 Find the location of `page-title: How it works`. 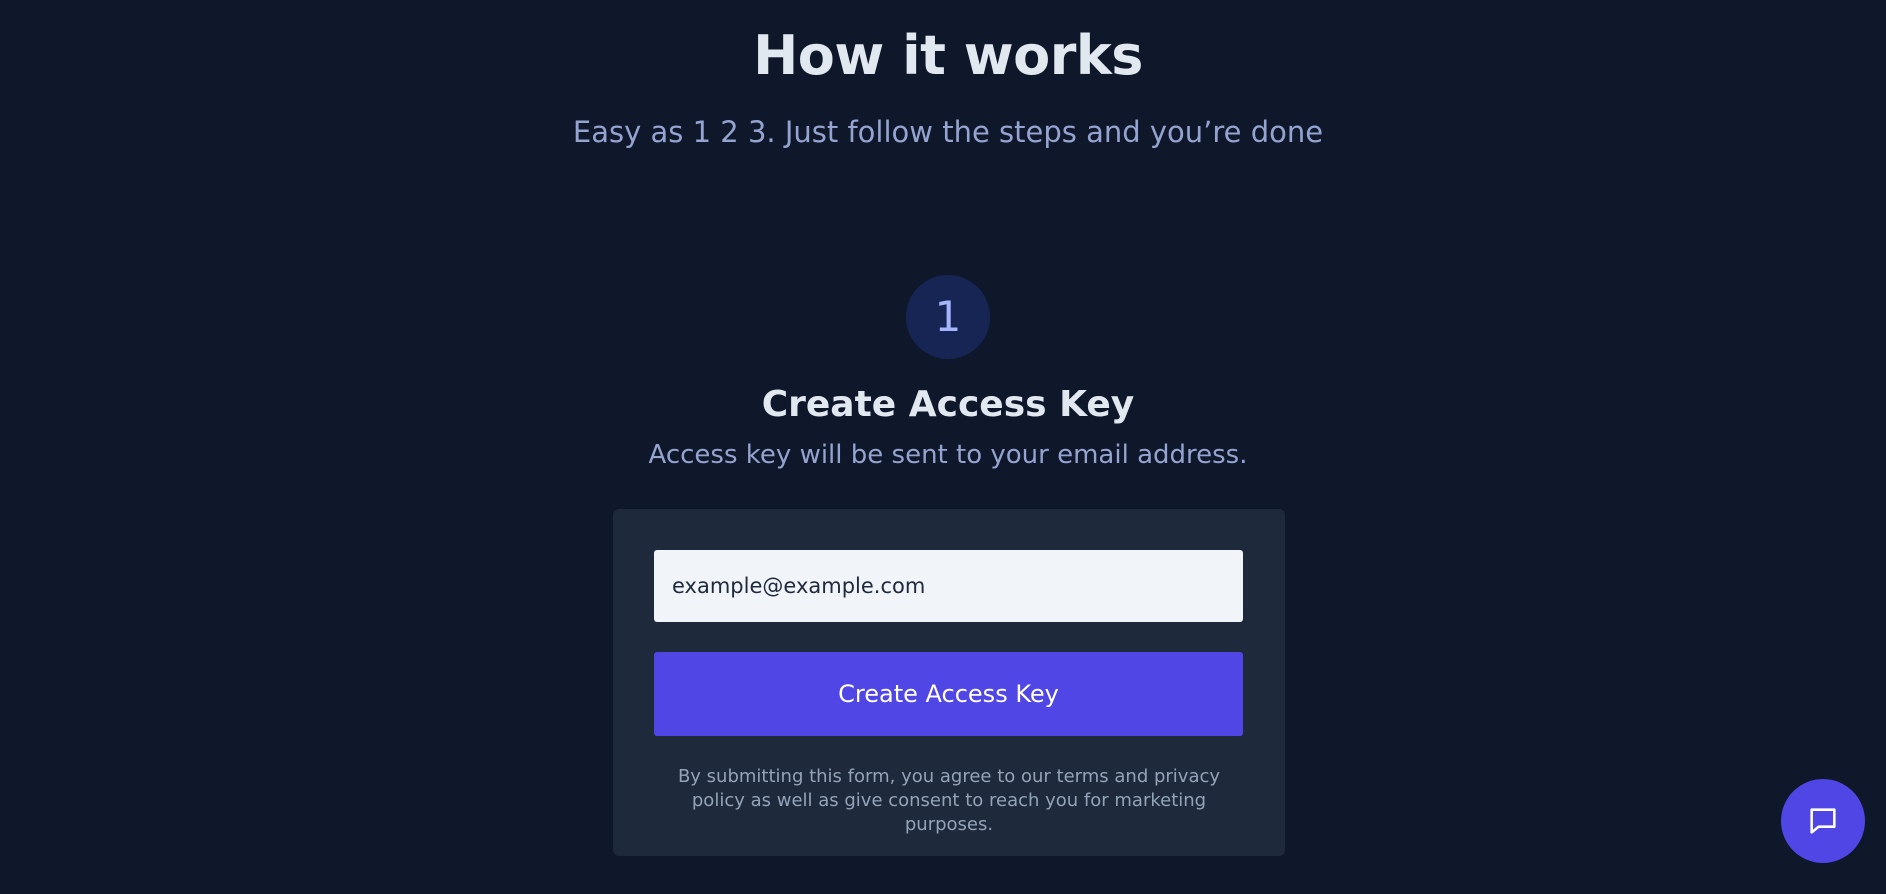

page-title: How it works is located at coordinates (948, 55).